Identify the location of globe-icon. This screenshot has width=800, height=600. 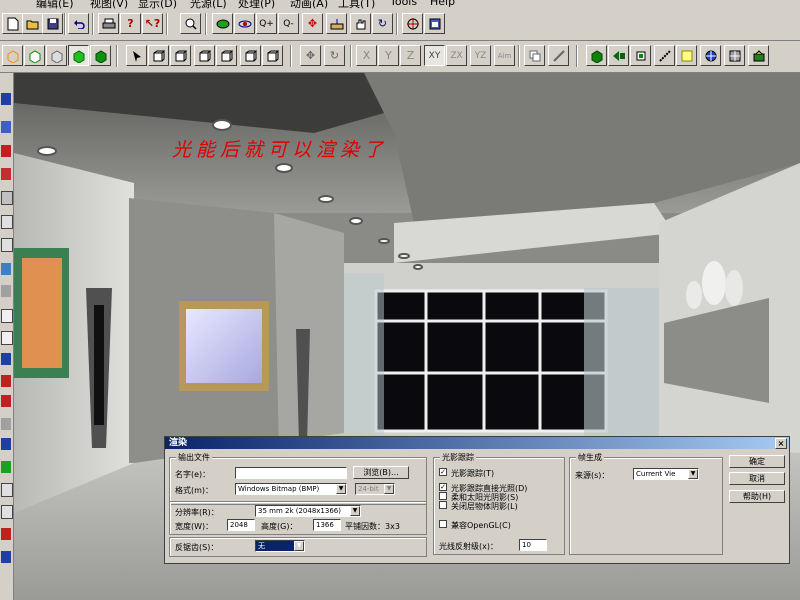
(710, 55).